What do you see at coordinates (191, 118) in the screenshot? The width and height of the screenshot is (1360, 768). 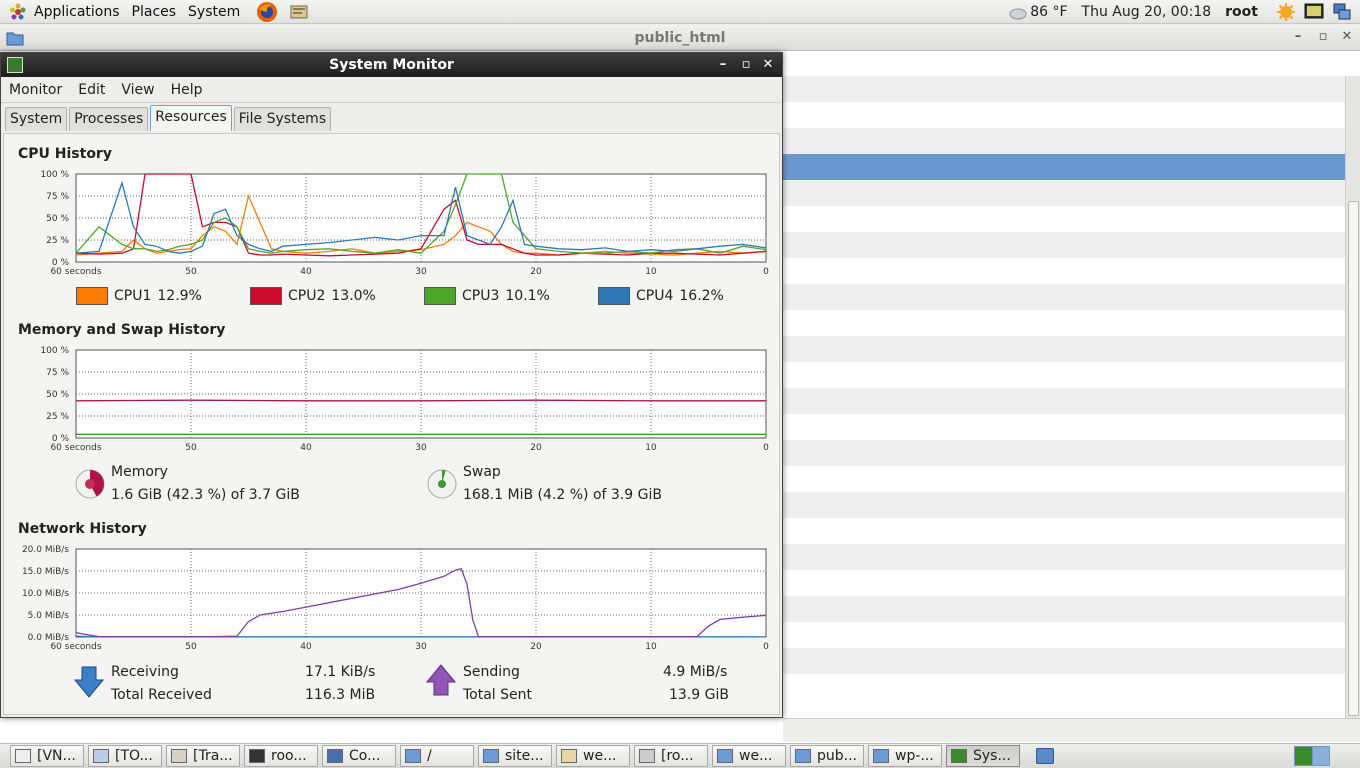 I see `tab-resources: Resources` at bounding box center [191, 118].